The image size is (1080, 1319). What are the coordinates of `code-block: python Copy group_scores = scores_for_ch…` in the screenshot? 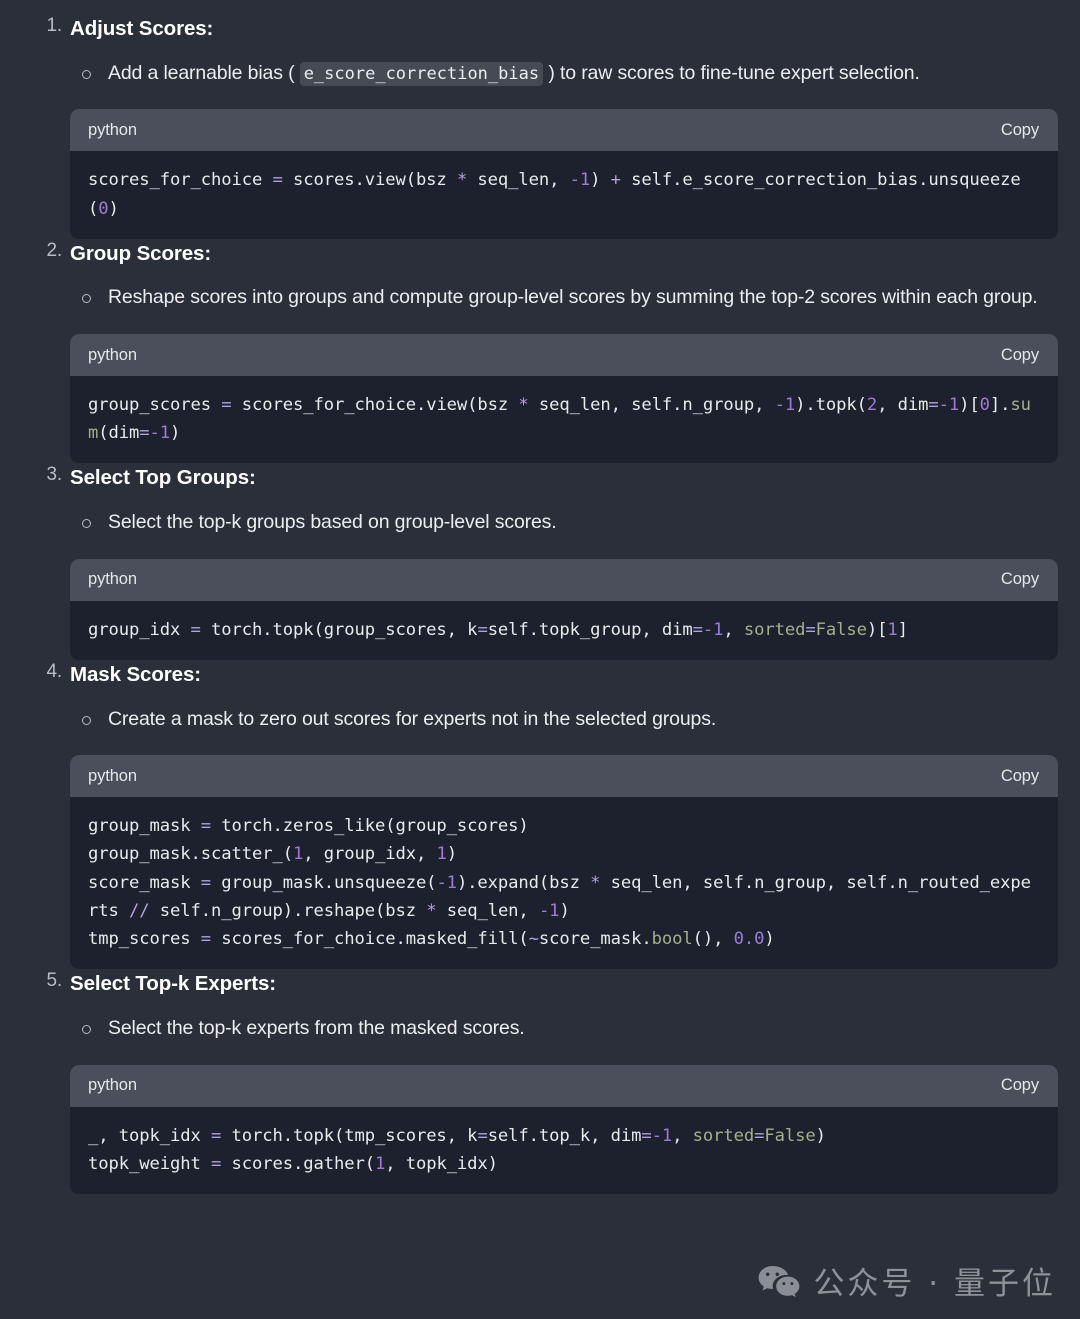 It's located at (564, 399).